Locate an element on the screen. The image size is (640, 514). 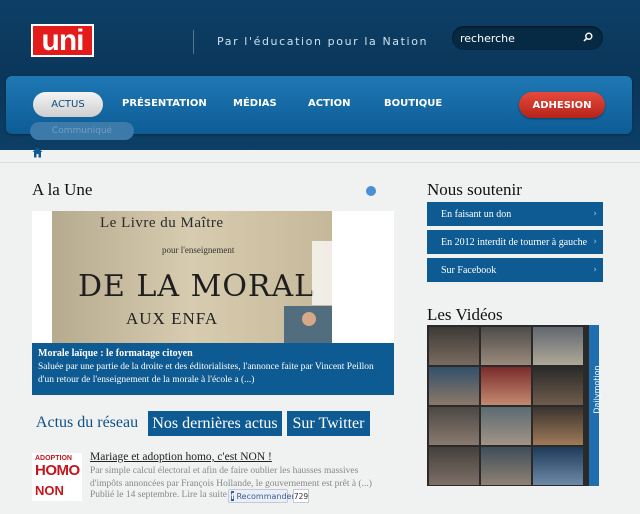
search-icon is located at coordinates (588, 37).